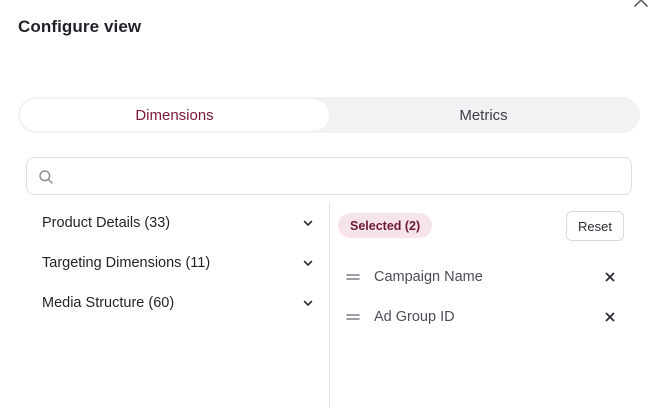  I want to click on selected-count-badge: Selected (2), so click(385, 225).